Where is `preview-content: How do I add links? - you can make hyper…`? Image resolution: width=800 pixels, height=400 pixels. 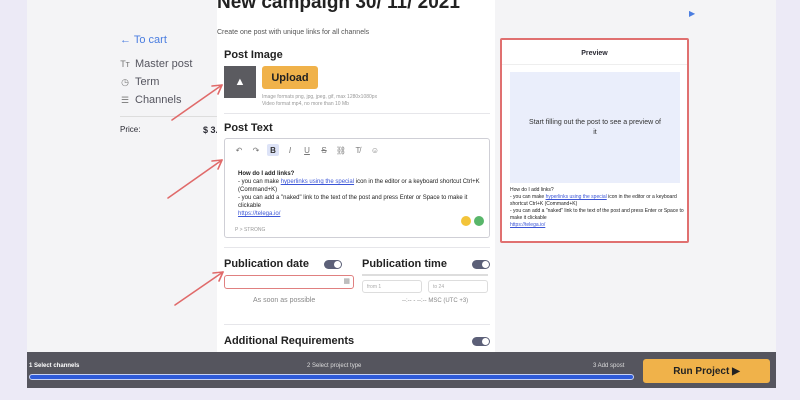
preview-content: How do I add links? - you can make hyper… is located at coordinates (597, 208).